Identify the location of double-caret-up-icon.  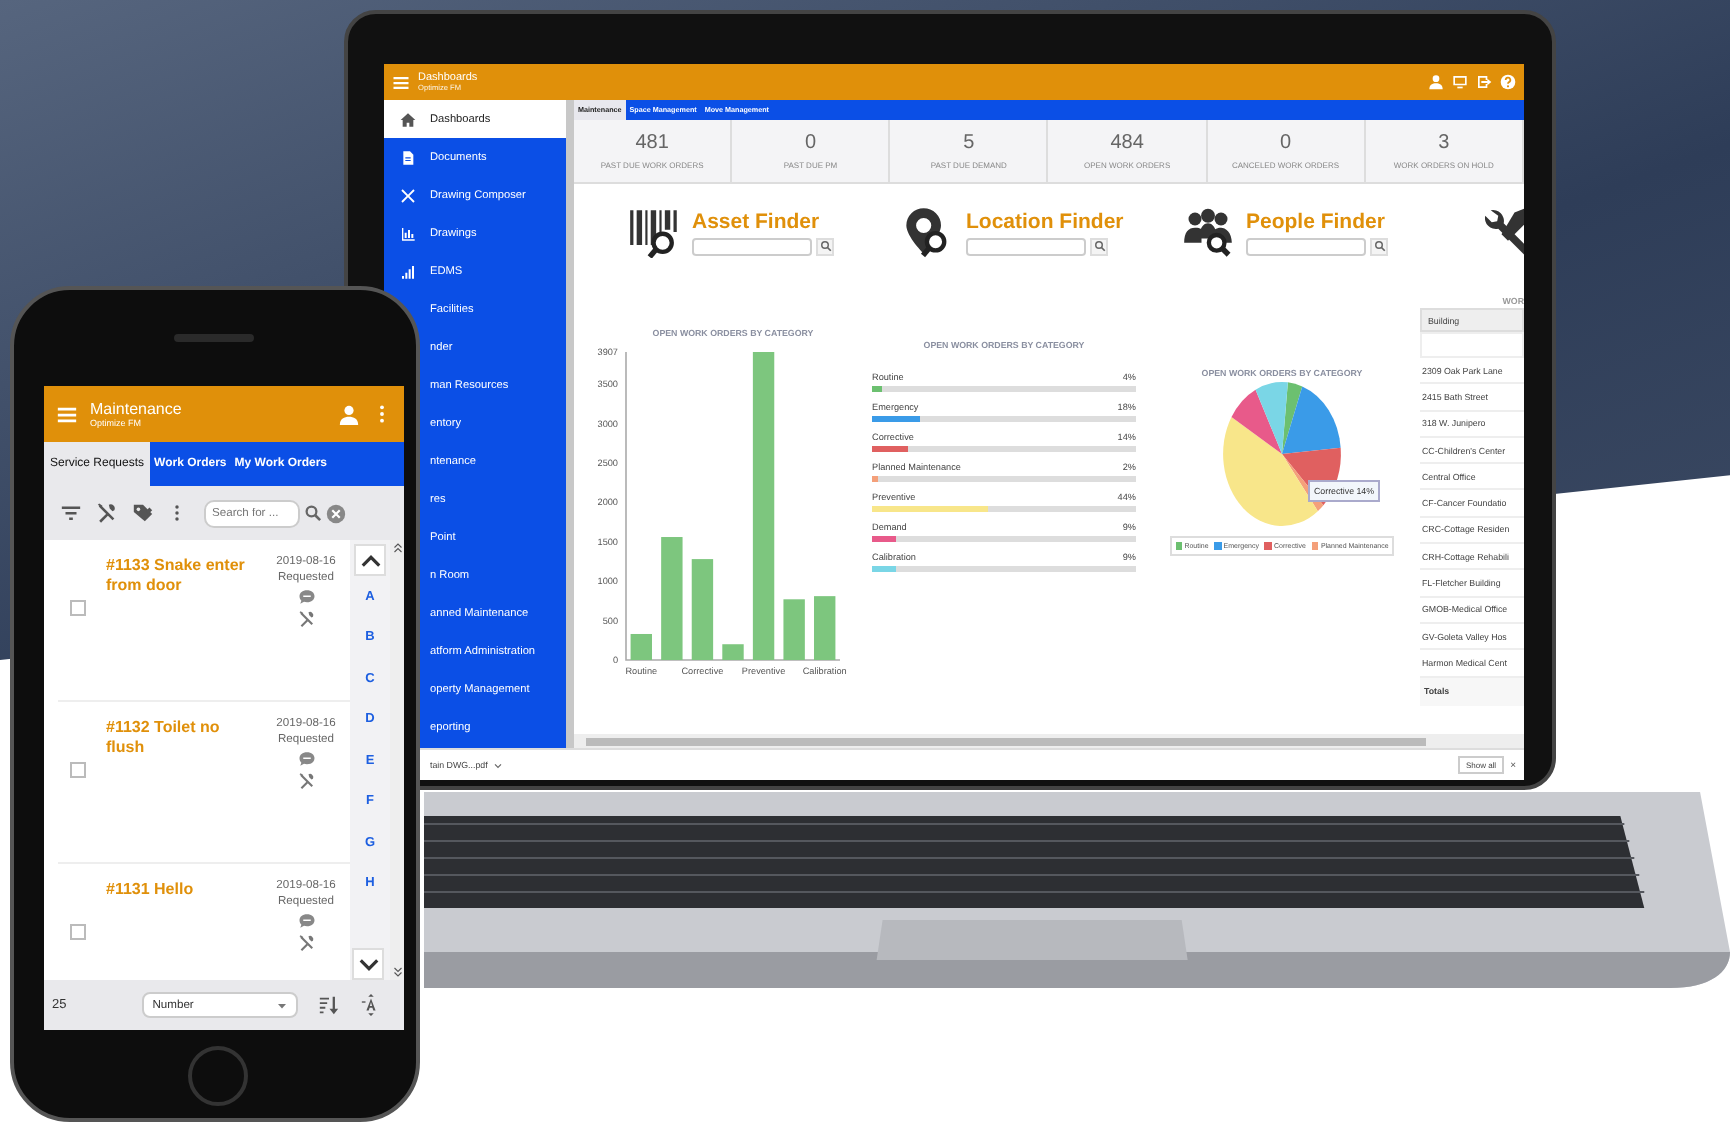
(397, 548).